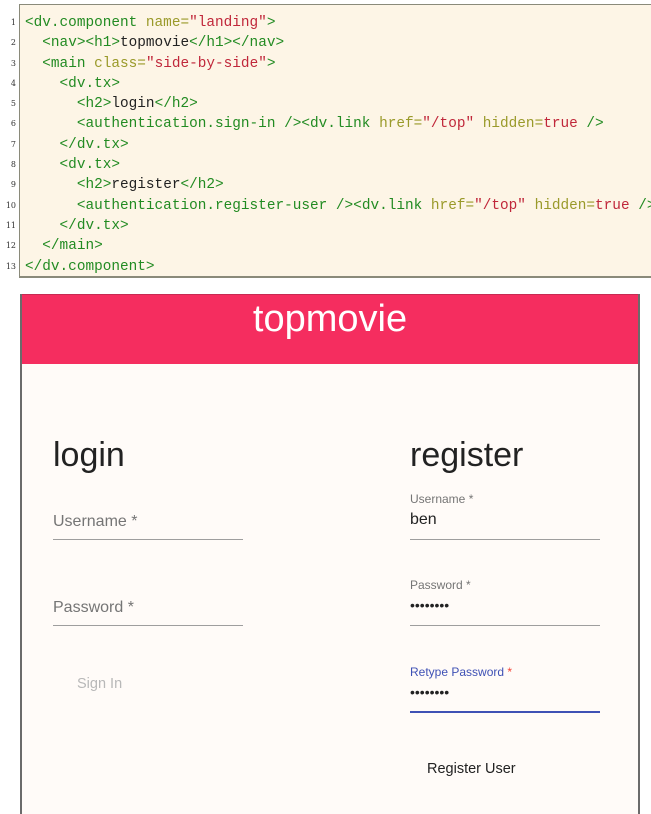 The image size is (651, 814). I want to click on register-retype-password-underline, so click(505, 712).